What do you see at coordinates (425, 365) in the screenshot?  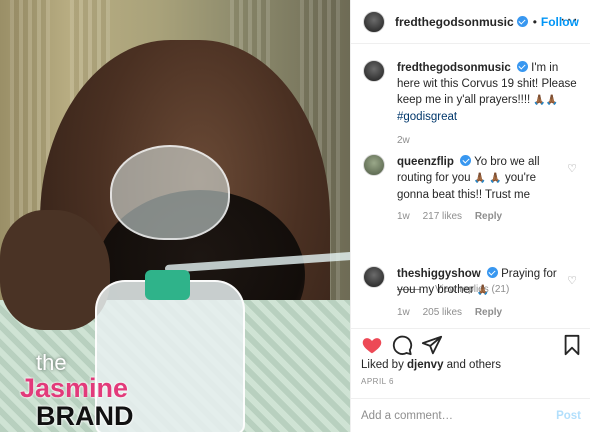 I see `liked-by-user: djenvy` at bounding box center [425, 365].